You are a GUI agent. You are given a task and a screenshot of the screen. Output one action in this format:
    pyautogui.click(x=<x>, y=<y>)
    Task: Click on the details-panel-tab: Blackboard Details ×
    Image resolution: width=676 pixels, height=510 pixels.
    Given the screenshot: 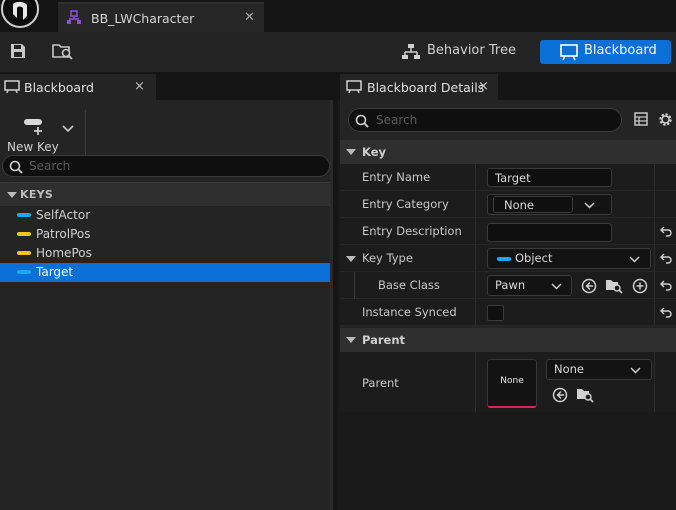 What is the action you would take?
    pyautogui.click(x=419, y=87)
    